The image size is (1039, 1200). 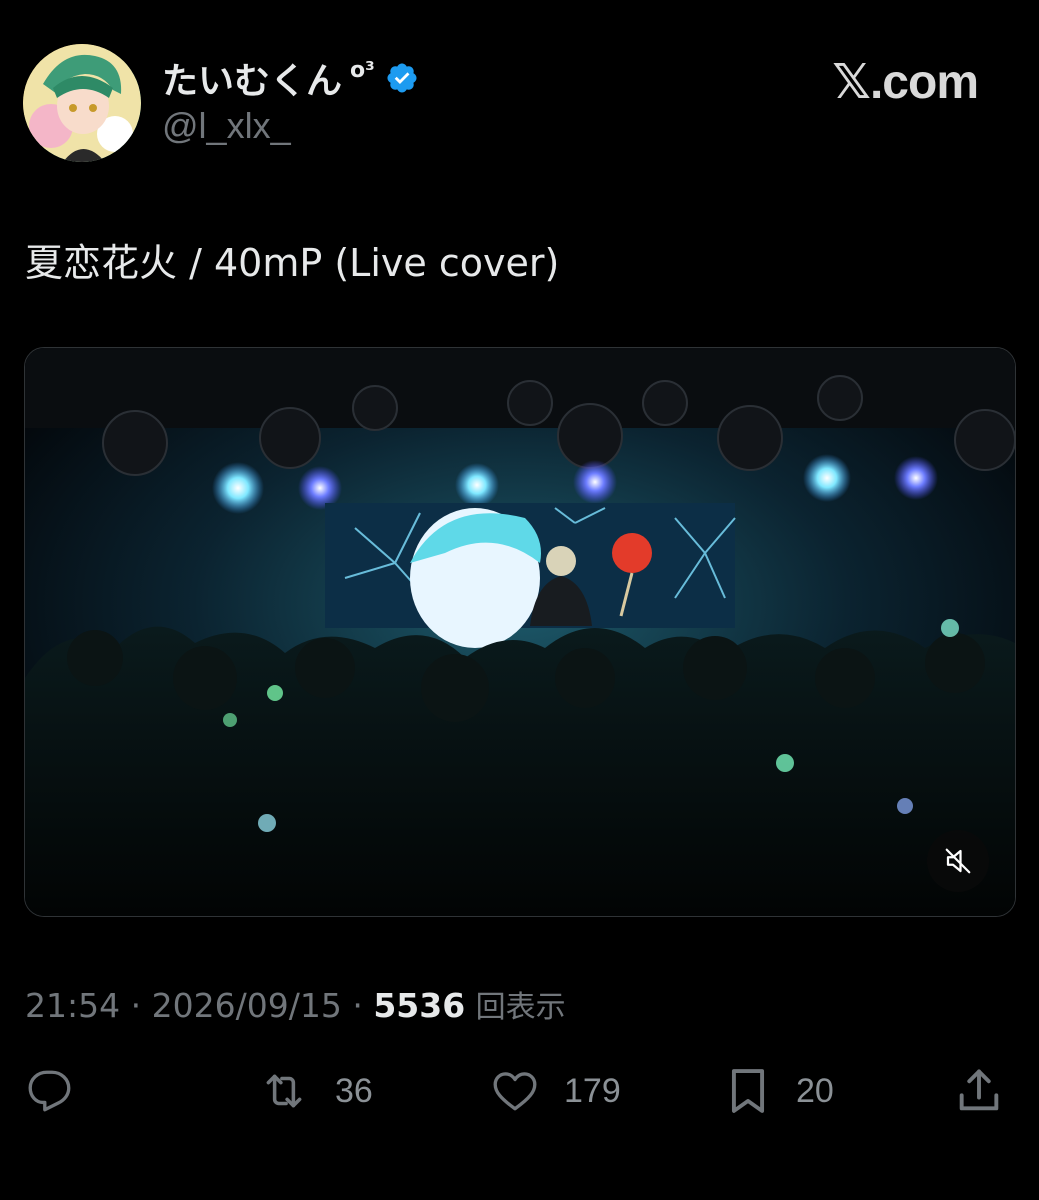 I want to click on reply-button, so click(x=61, y=1091).